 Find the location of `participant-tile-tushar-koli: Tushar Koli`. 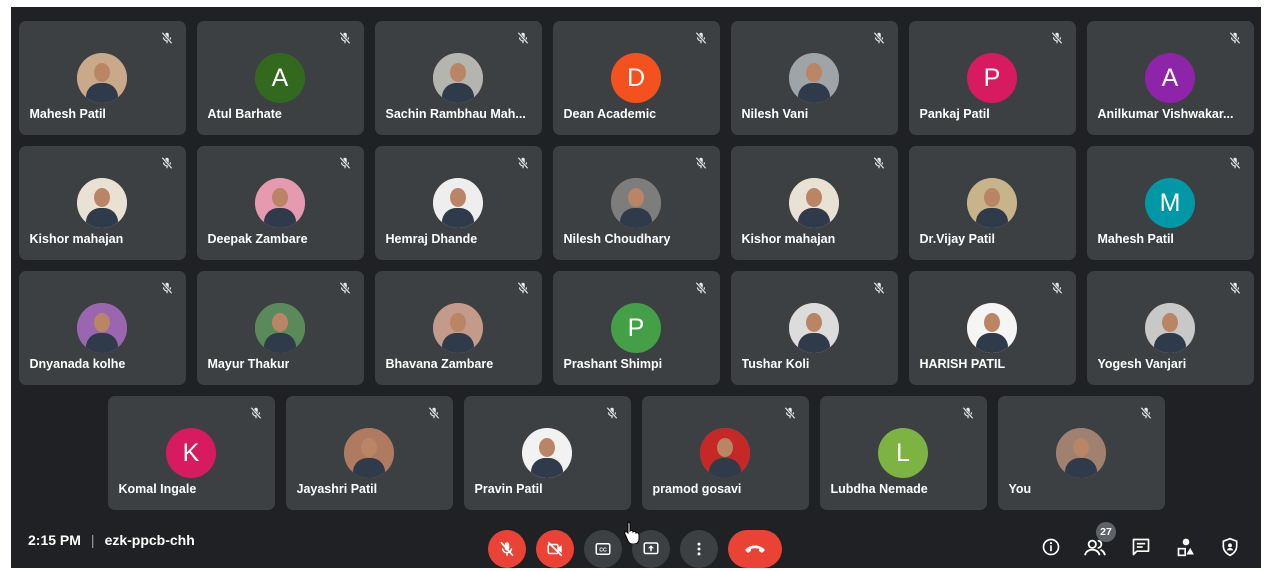

participant-tile-tushar-koli: Tushar Koli is located at coordinates (814, 328).